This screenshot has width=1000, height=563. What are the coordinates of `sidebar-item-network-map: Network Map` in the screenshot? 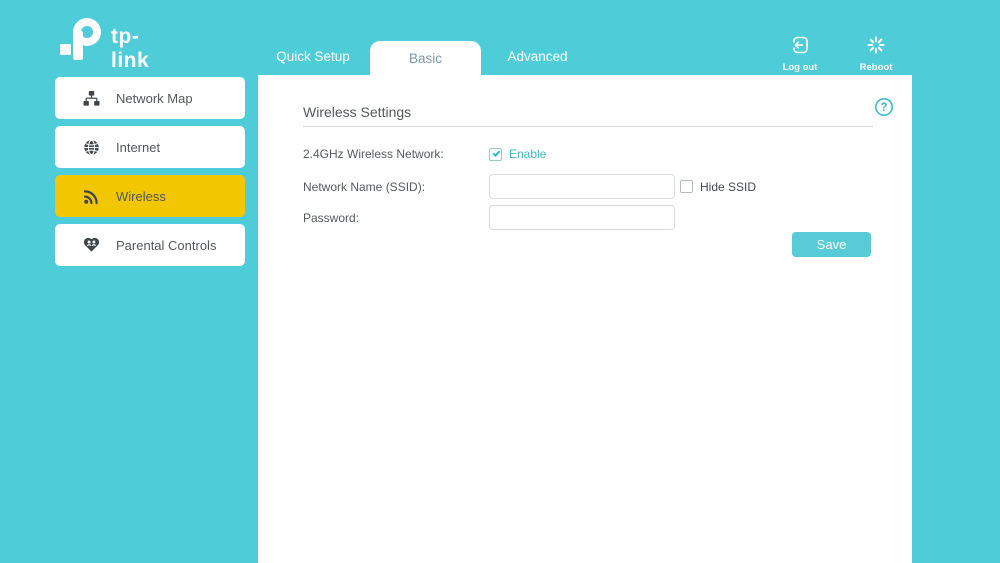 It's located at (150, 98).